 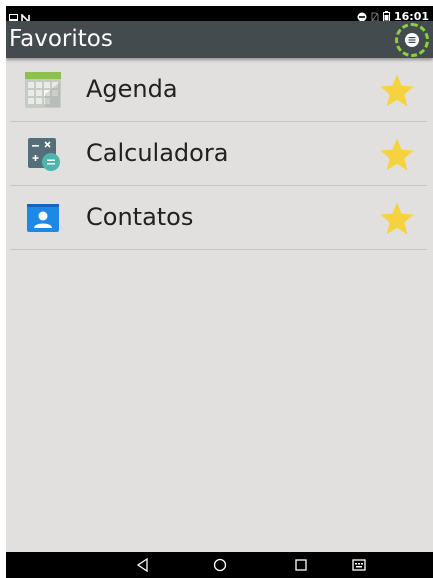 I want to click on calendar-icon, so click(x=43, y=90).